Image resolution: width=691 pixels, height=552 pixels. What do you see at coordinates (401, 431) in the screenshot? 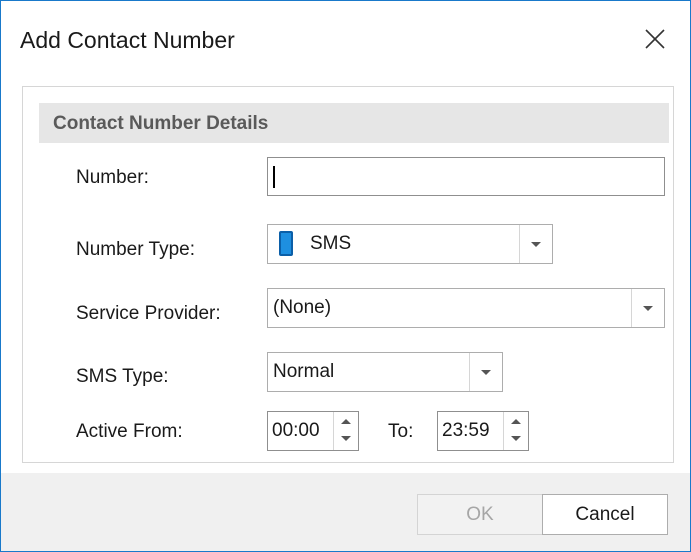
I see `active-to-label: To:` at bounding box center [401, 431].